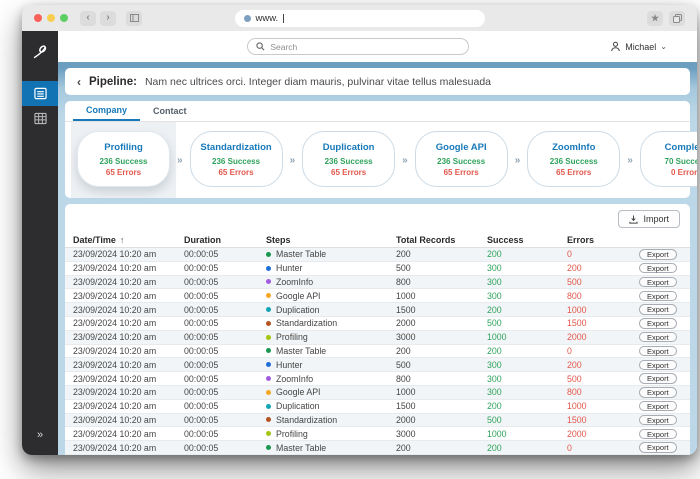  Describe the element at coordinates (113, 81) in the screenshot. I see `pipeline-label: Pipeline:` at that location.